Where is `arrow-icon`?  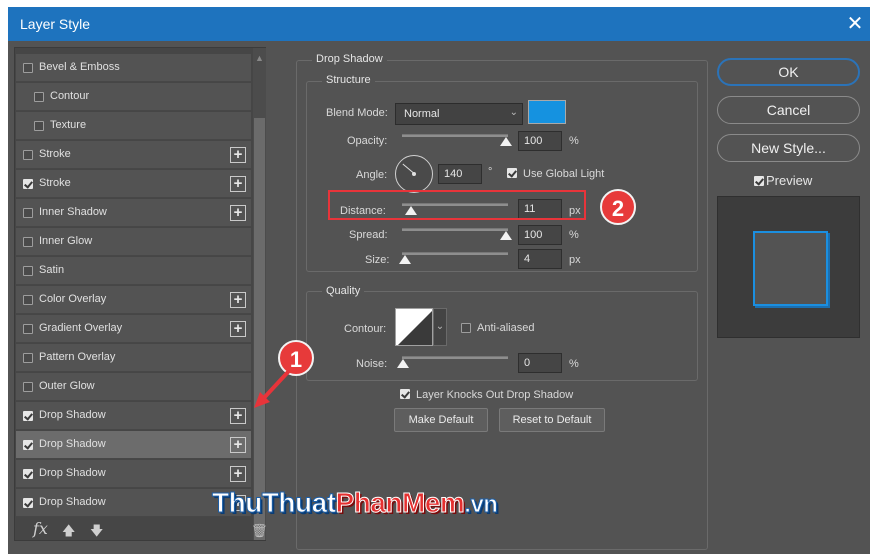 arrow-icon is located at coordinates (272, 389).